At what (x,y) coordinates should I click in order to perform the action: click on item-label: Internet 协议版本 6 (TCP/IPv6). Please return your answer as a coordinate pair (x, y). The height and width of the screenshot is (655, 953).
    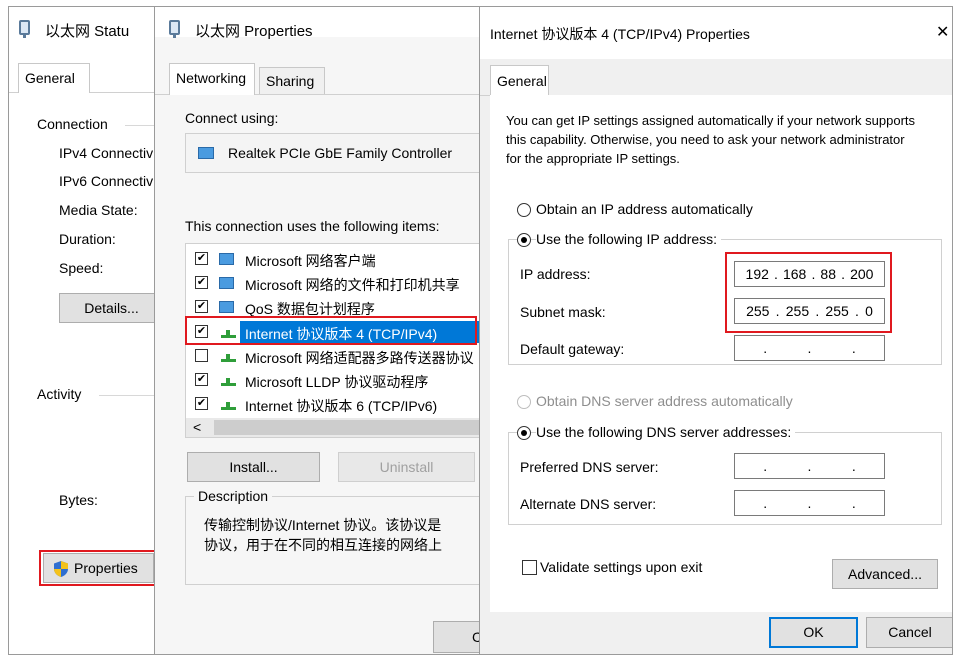
    Looking at the image, I should click on (341, 406).